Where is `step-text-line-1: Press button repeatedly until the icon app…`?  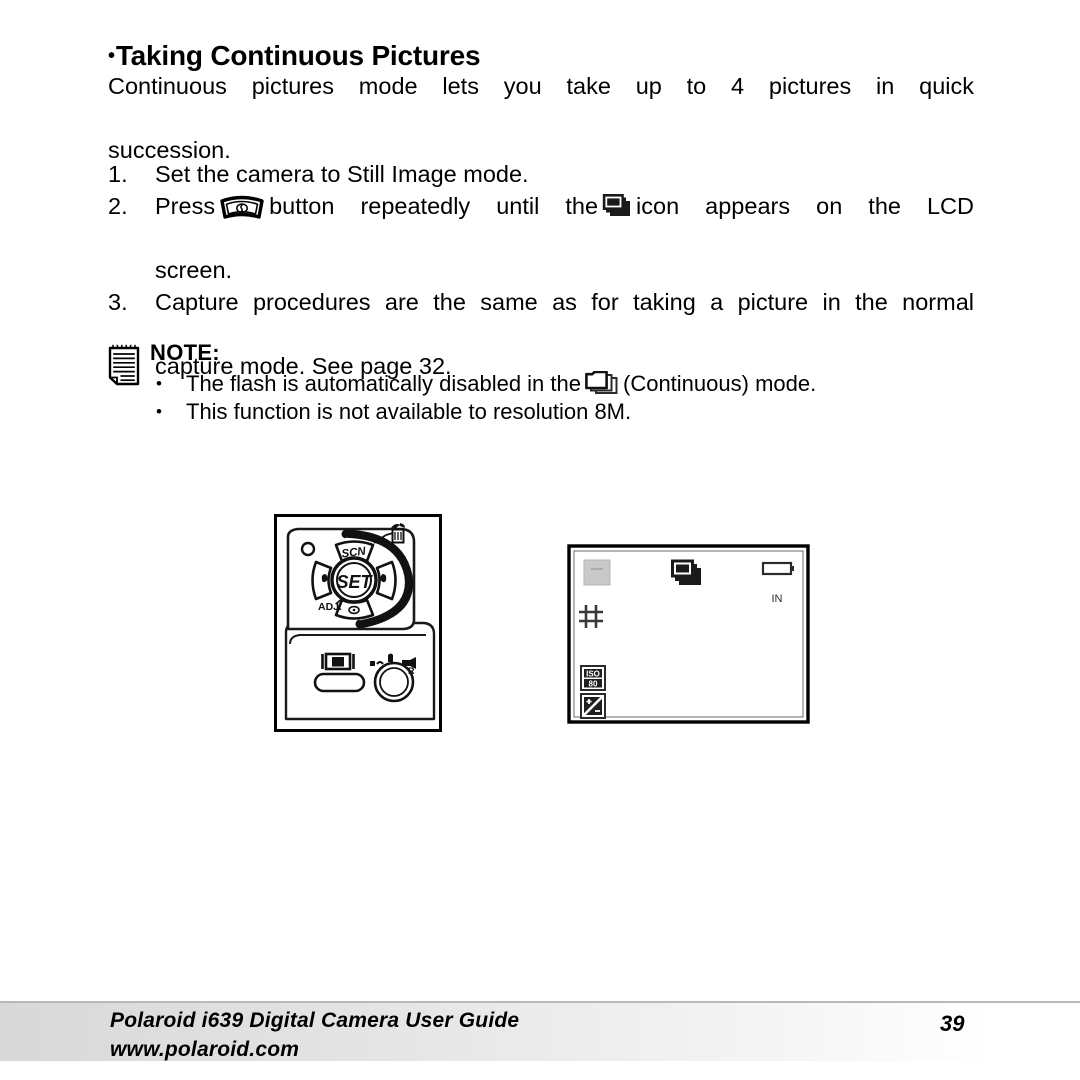 step-text-line-1: Press button repeatedly until the icon app… is located at coordinates (564, 222).